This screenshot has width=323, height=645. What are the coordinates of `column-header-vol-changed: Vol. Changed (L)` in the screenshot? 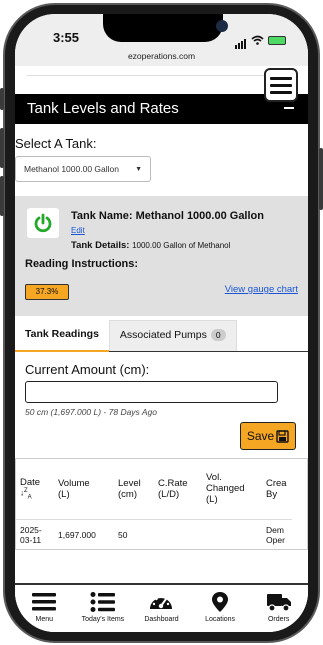 It's located at (232, 489).